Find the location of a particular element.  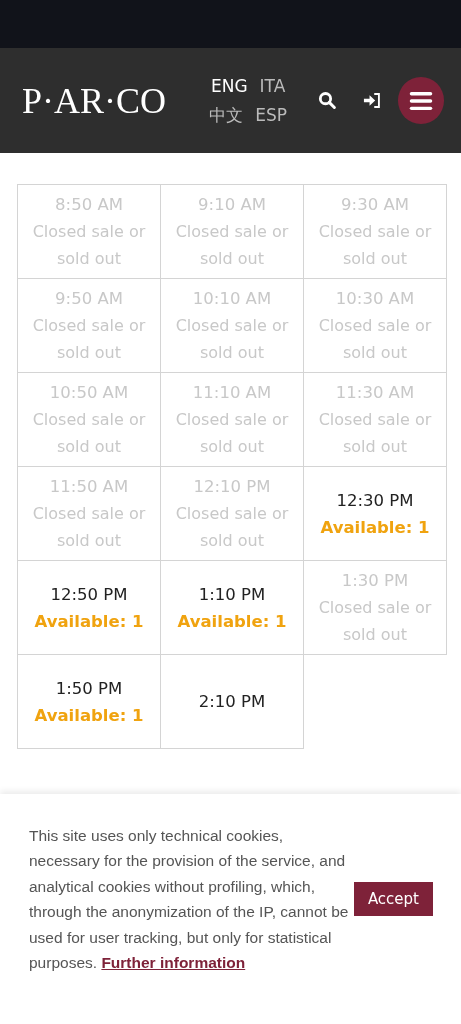

menu-icon is located at coordinates (420, 100).